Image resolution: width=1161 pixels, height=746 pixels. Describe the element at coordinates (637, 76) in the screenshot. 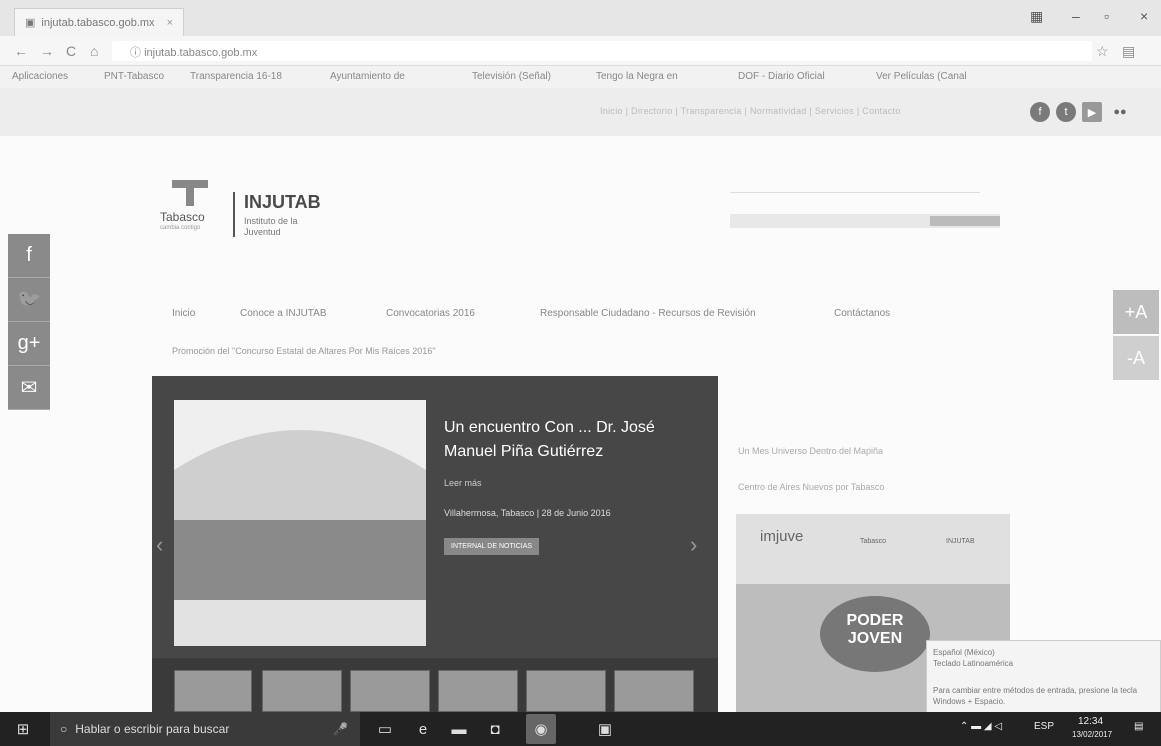

I see `bookmark-tengo: Tengo la Negra en` at that location.